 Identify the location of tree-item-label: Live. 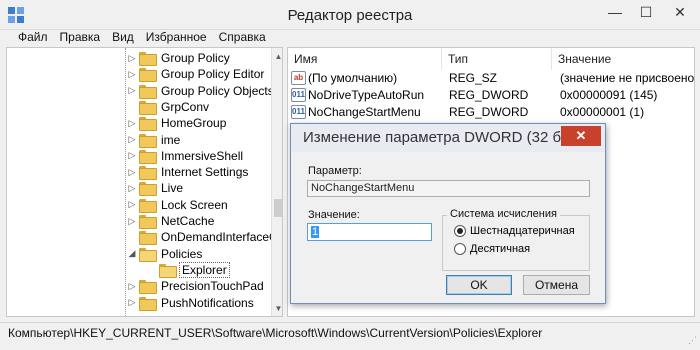
(172, 188).